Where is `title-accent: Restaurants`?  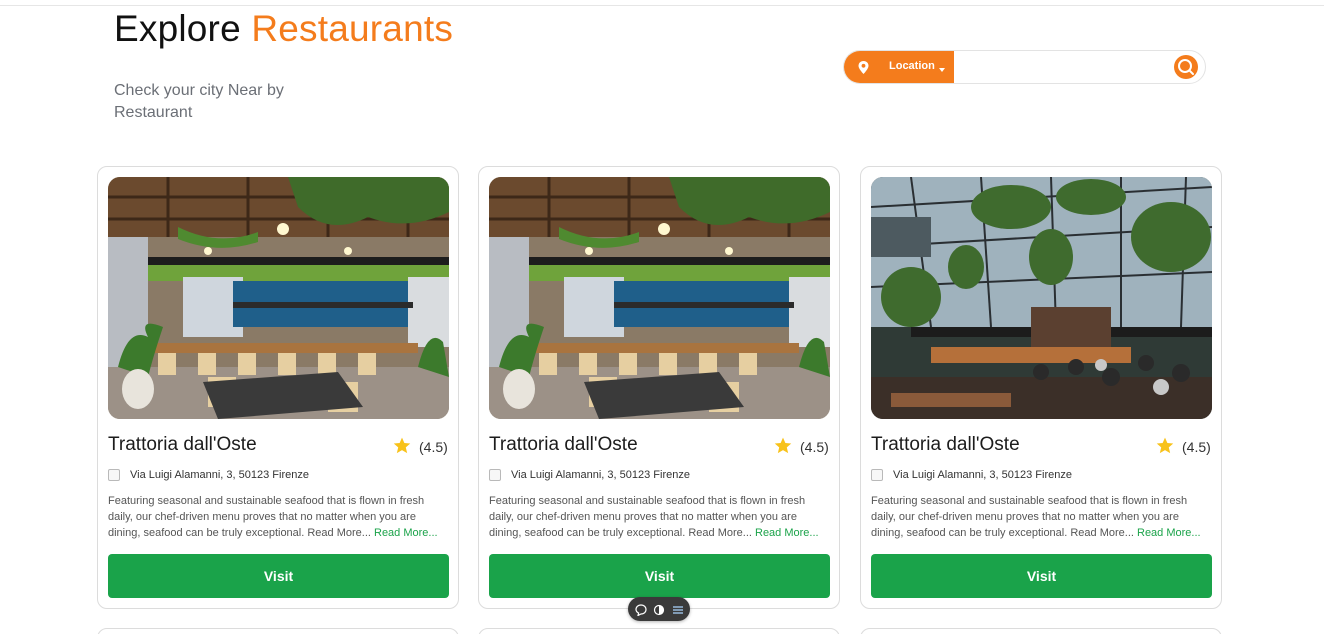 title-accent: Restaurants is located at coordinates (352, 28).